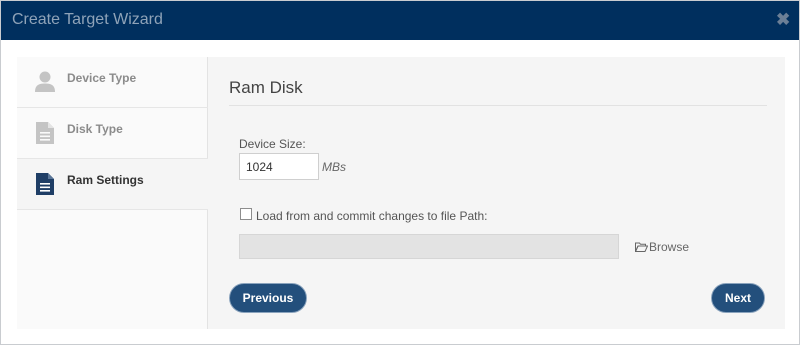 This screenshot has height=345, width=800. Describe the element at coordinates (102, 78) in the screenshot. I see `step-label: Device Type` at that location.